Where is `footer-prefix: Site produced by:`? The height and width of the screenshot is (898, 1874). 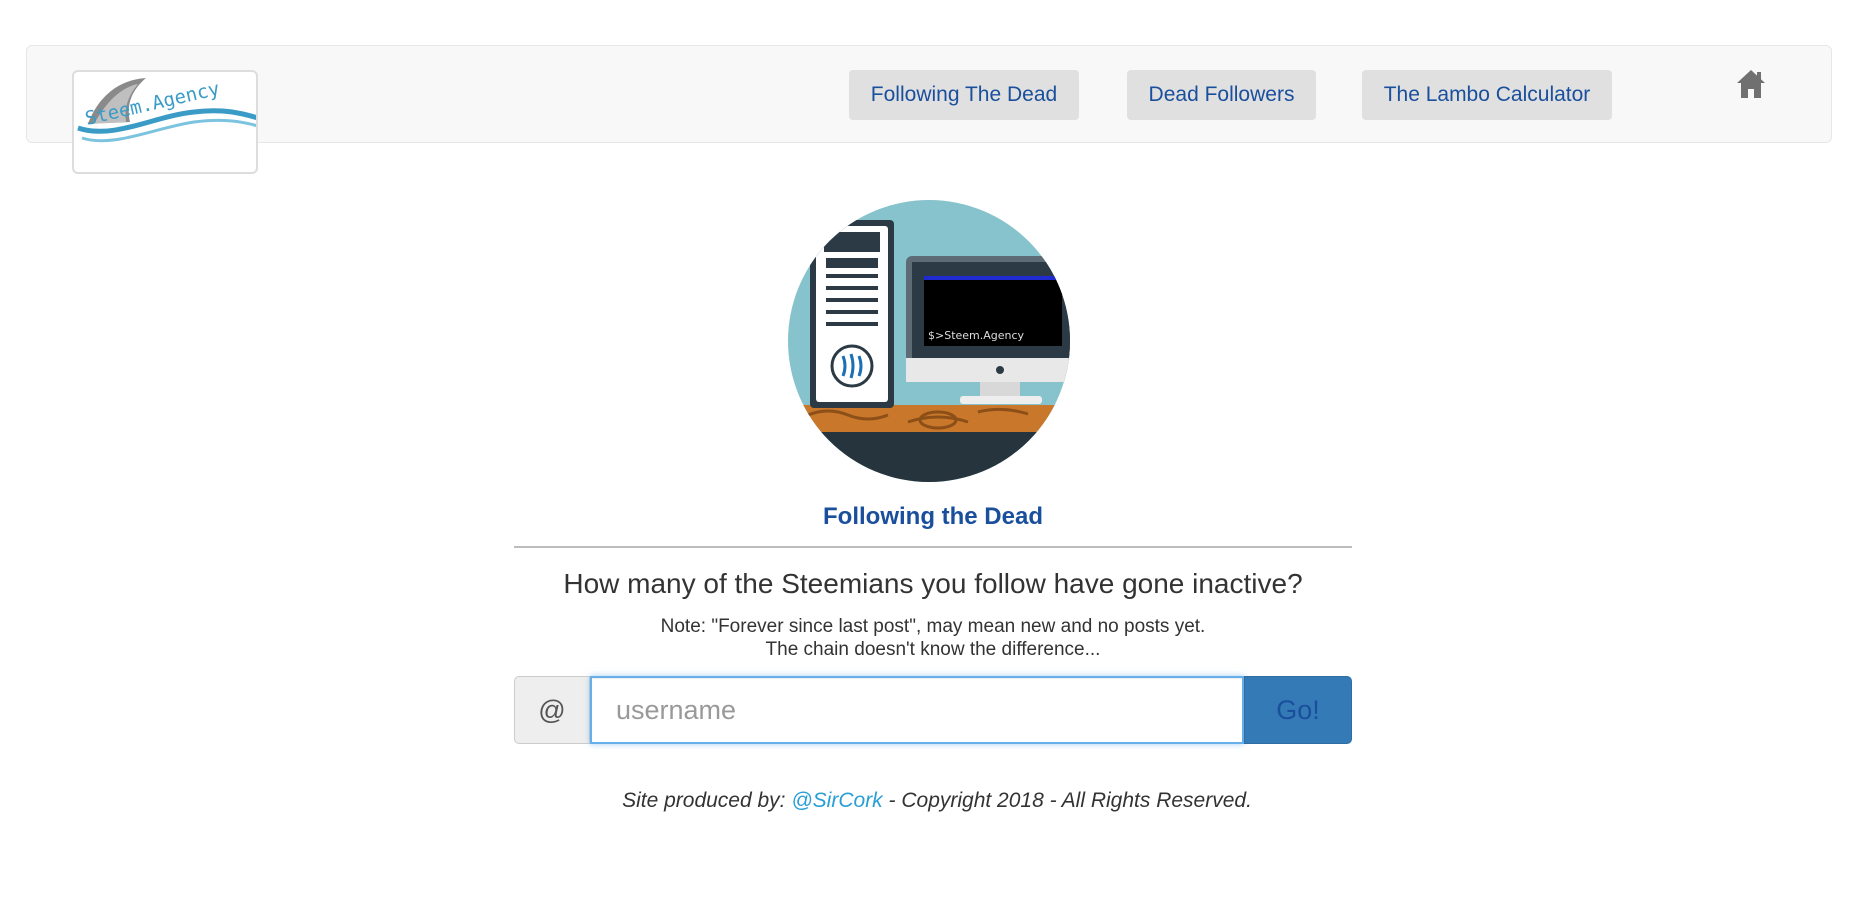
footer-prefix: Site produced by: is located at coordinates (707, 800).